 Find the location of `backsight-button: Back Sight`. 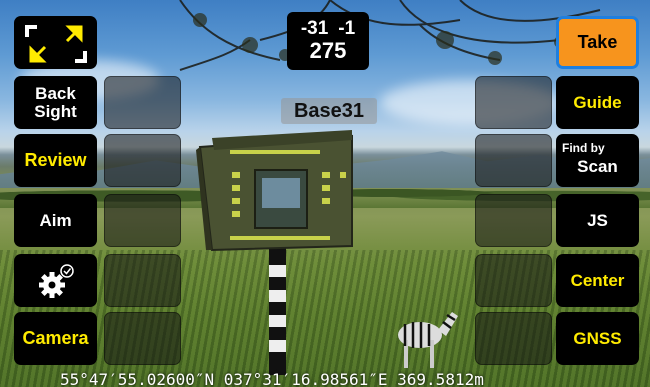

backsight-button: Back Sight is located at coordinates (55, 102).